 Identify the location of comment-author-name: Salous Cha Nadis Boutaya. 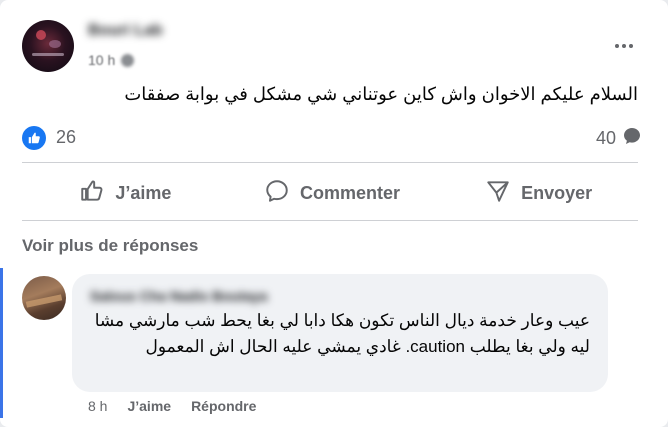
(178, 296).